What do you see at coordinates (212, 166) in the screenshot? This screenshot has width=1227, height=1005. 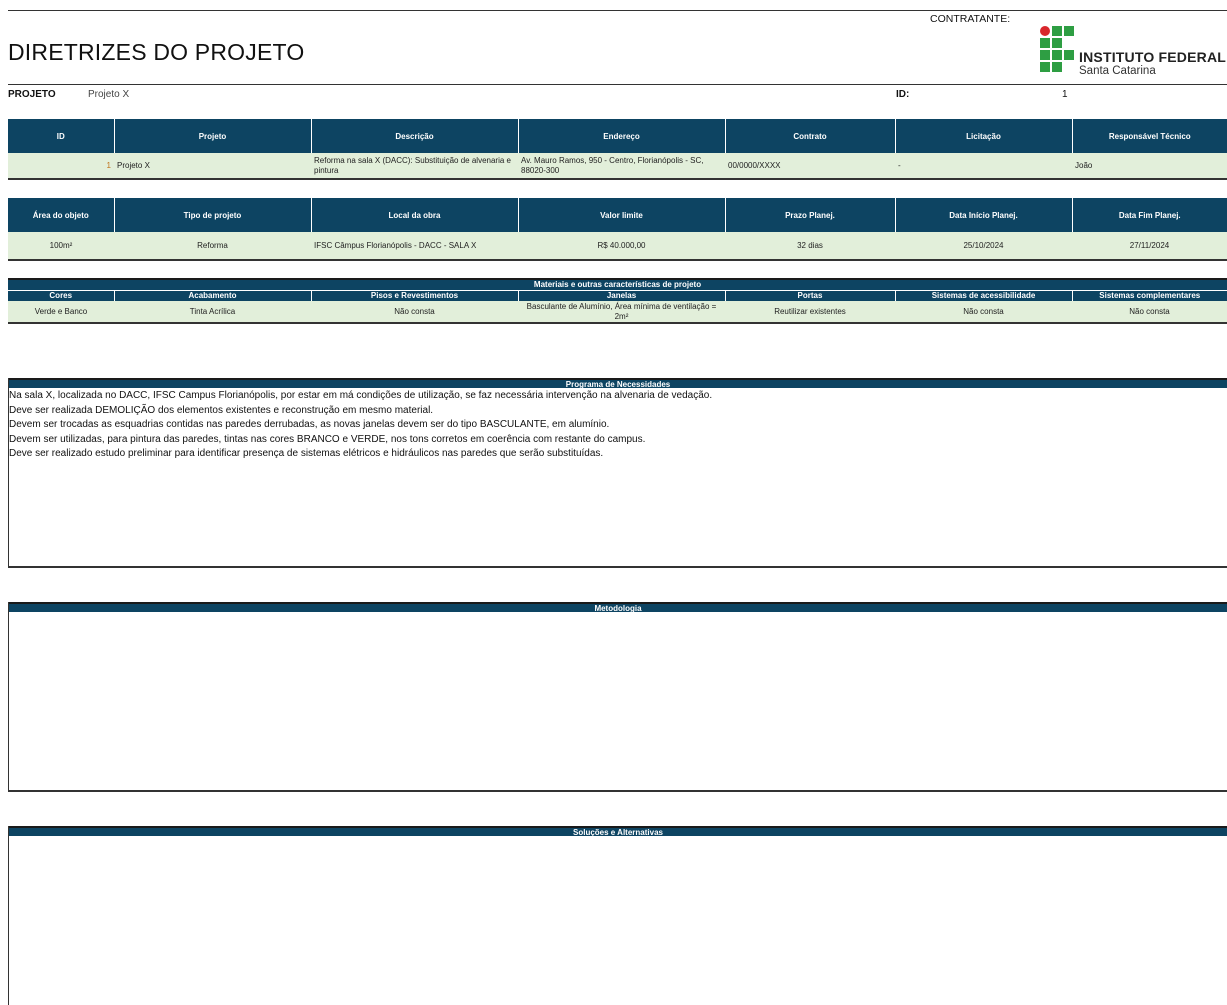 I see `cell-projeto: Projeto X` at bounding box center [212, 166].